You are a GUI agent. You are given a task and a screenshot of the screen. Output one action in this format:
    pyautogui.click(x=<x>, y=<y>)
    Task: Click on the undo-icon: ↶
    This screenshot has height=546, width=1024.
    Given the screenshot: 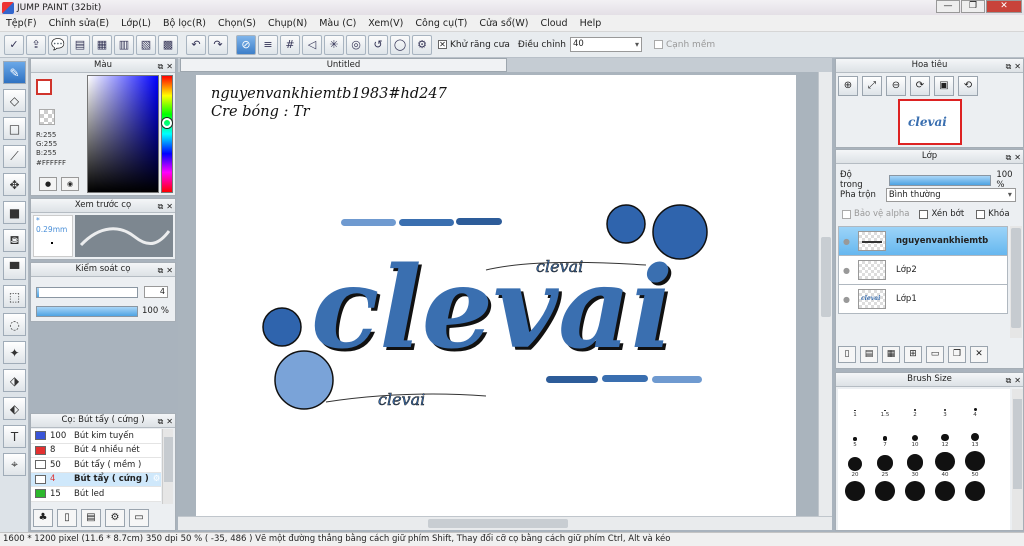 What is the action you would take?
    pyautogui.click(x=196, y=44)
    